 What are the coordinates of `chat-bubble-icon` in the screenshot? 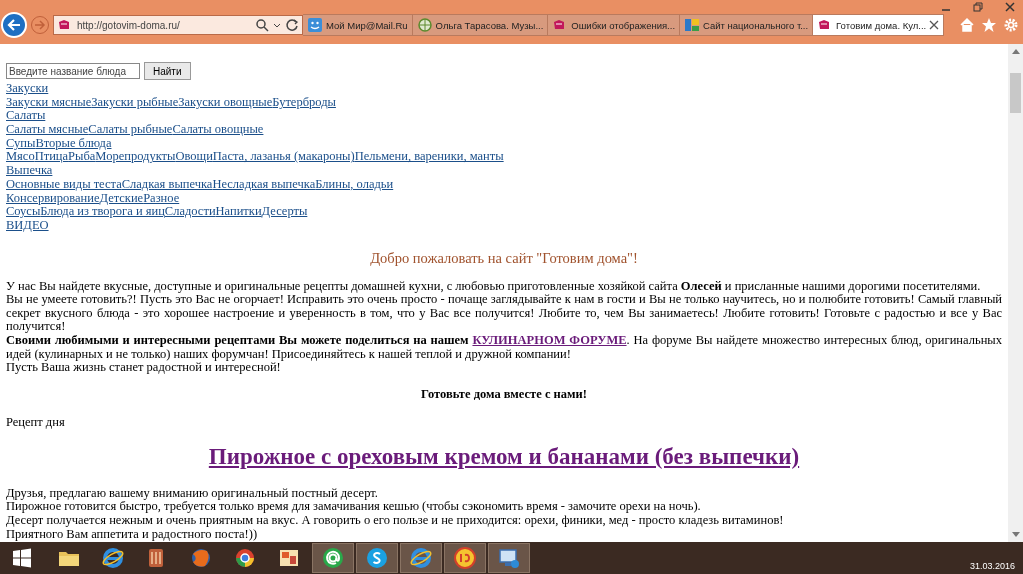 It's located at (377, 558).